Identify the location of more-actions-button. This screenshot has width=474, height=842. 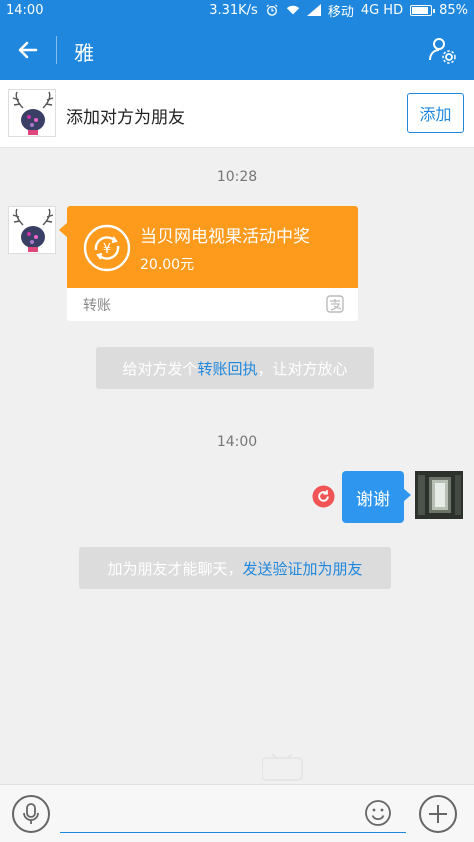
(438, 814).